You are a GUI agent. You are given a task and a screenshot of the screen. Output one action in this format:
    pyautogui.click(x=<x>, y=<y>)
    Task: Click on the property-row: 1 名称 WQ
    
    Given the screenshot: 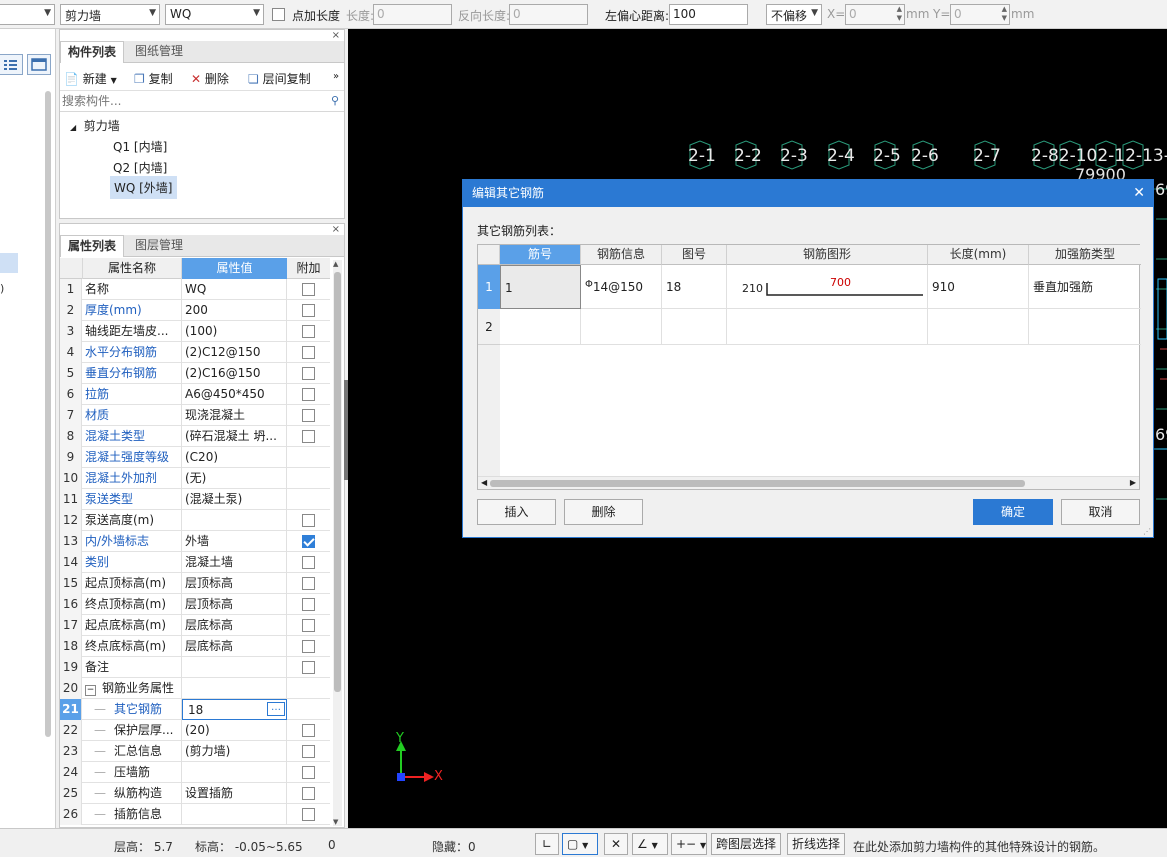 What is the action you would take?
    pyautogui.click(x=195, y=289)
    